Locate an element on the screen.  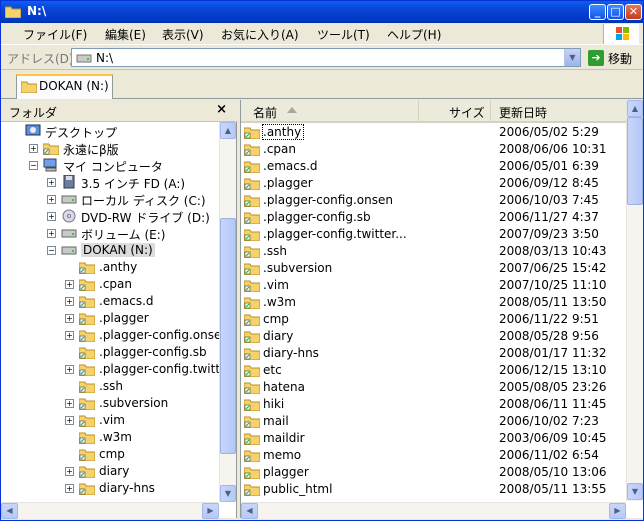
tree-vertical-scrollbar: ▲ ▼ is located at coordinates (227, 312).